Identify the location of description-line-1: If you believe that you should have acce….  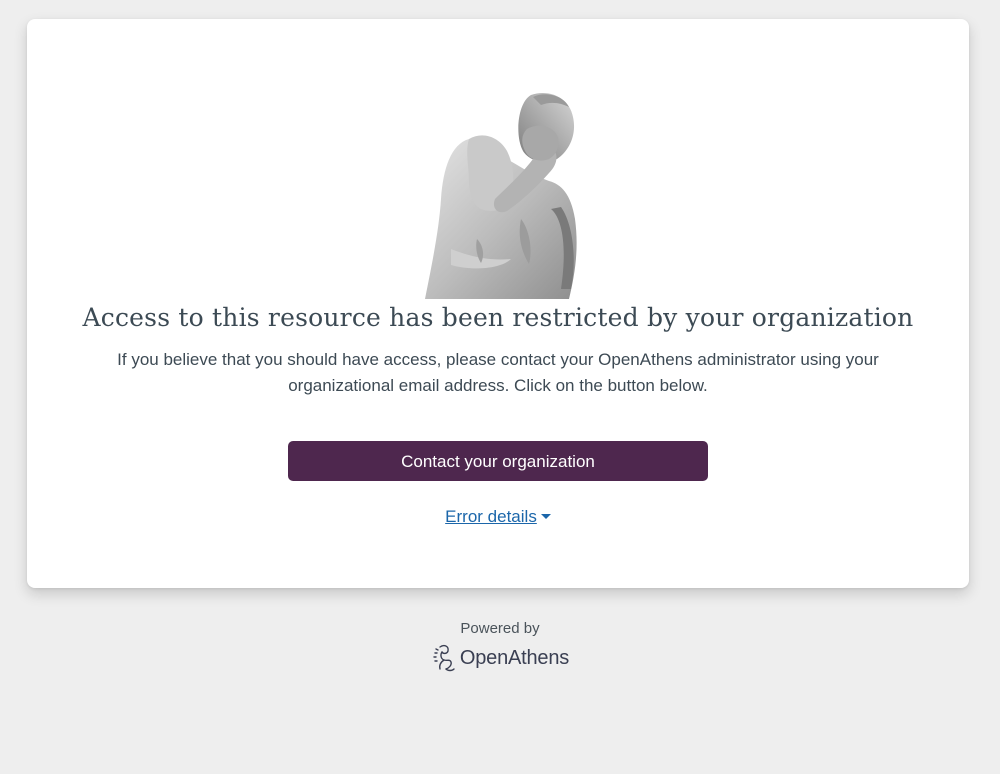
(498, 359).